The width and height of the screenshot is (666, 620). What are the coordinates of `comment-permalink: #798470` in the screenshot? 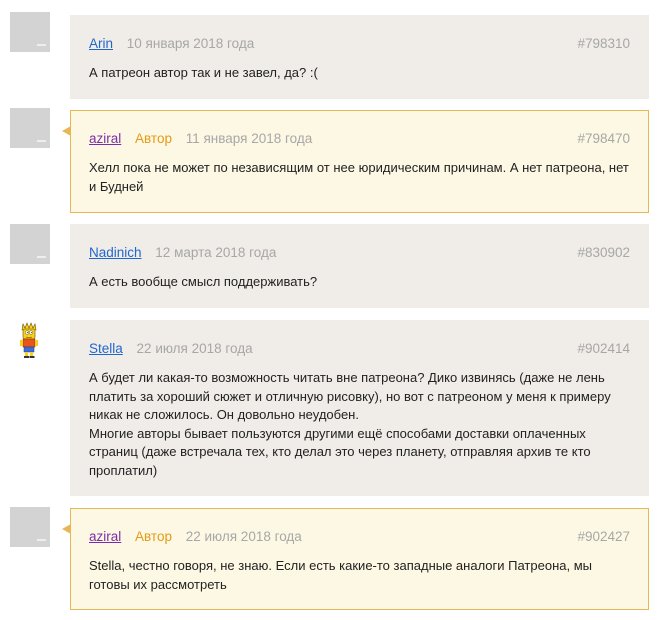 It's located at (603, 139).